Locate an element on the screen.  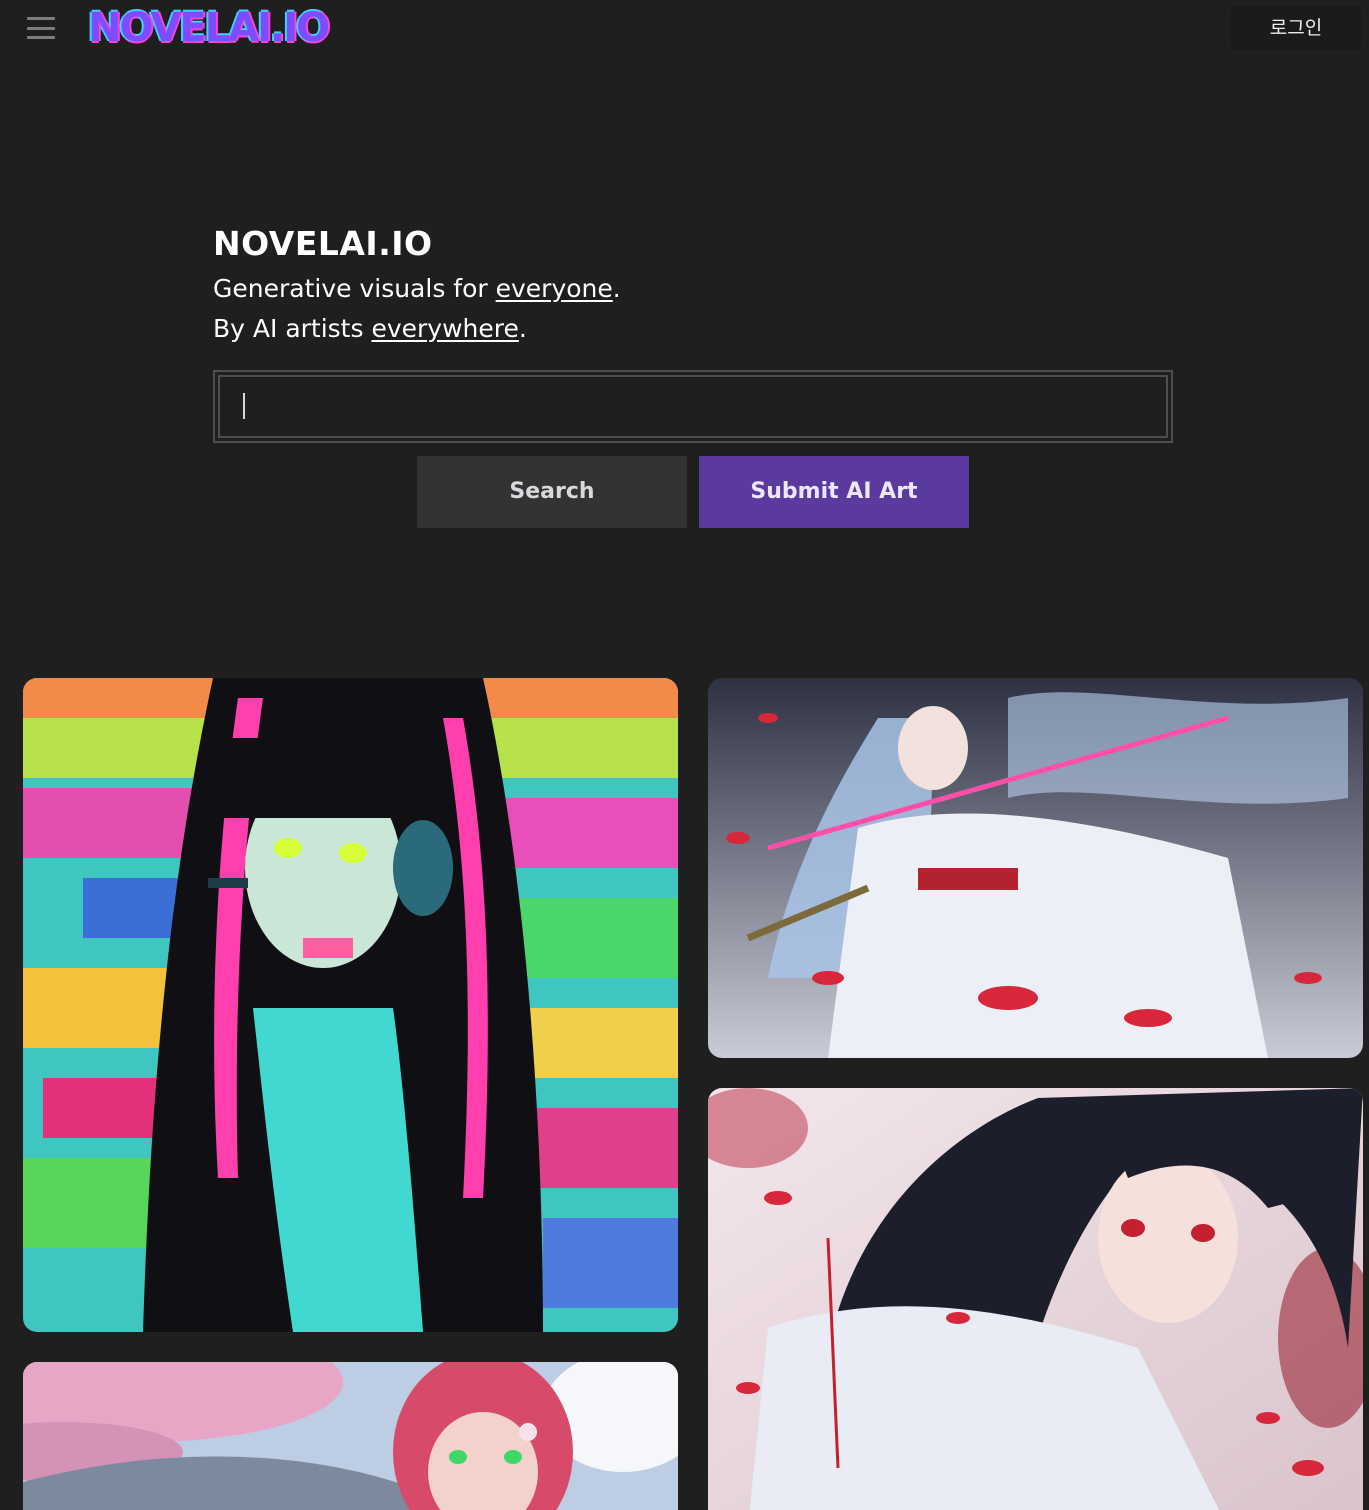
hero-title: NOVELAI.IO is located at coordinates (323, 243).